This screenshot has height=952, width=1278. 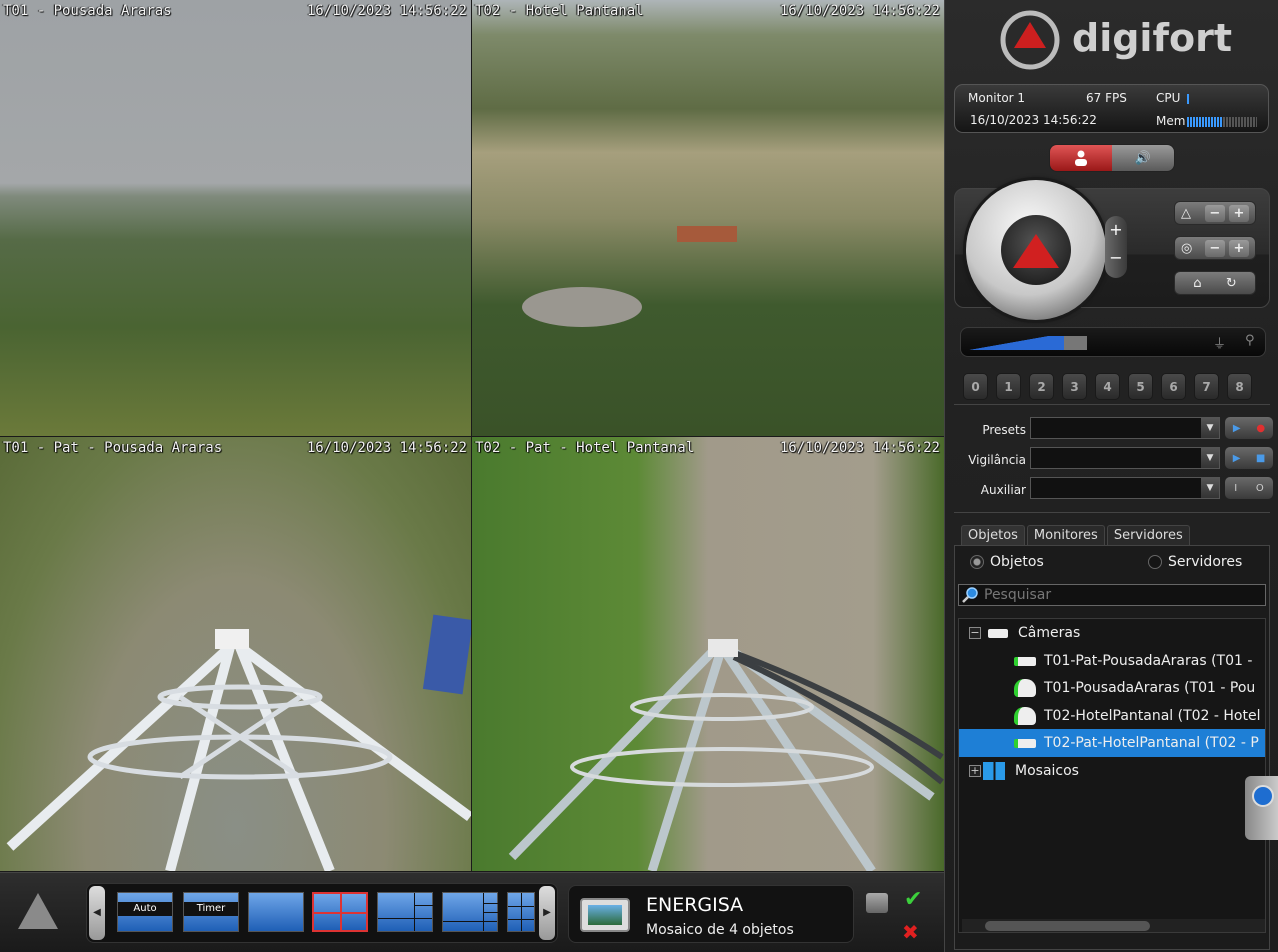 I want to click on camera-name: T01 - Pousada Araras, so click(x=87, y=11).